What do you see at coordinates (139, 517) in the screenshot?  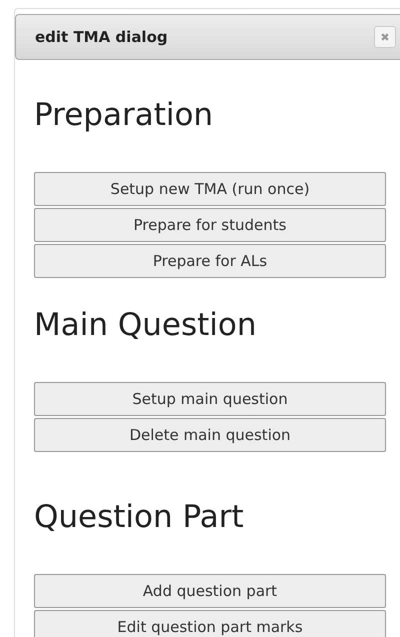 I see `section-heading: Question Part` at bounding box center [139, 517].